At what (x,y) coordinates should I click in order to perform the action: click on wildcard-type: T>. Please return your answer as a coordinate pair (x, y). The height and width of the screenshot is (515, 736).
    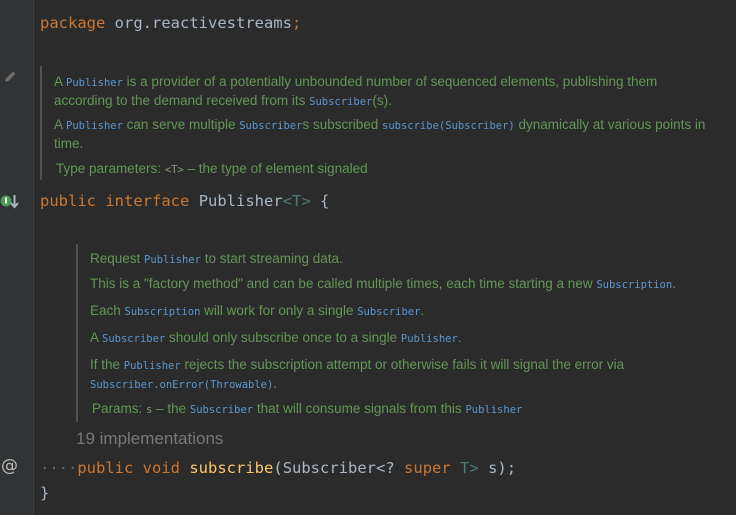
    Looking at the image, I should click on (469, 468).